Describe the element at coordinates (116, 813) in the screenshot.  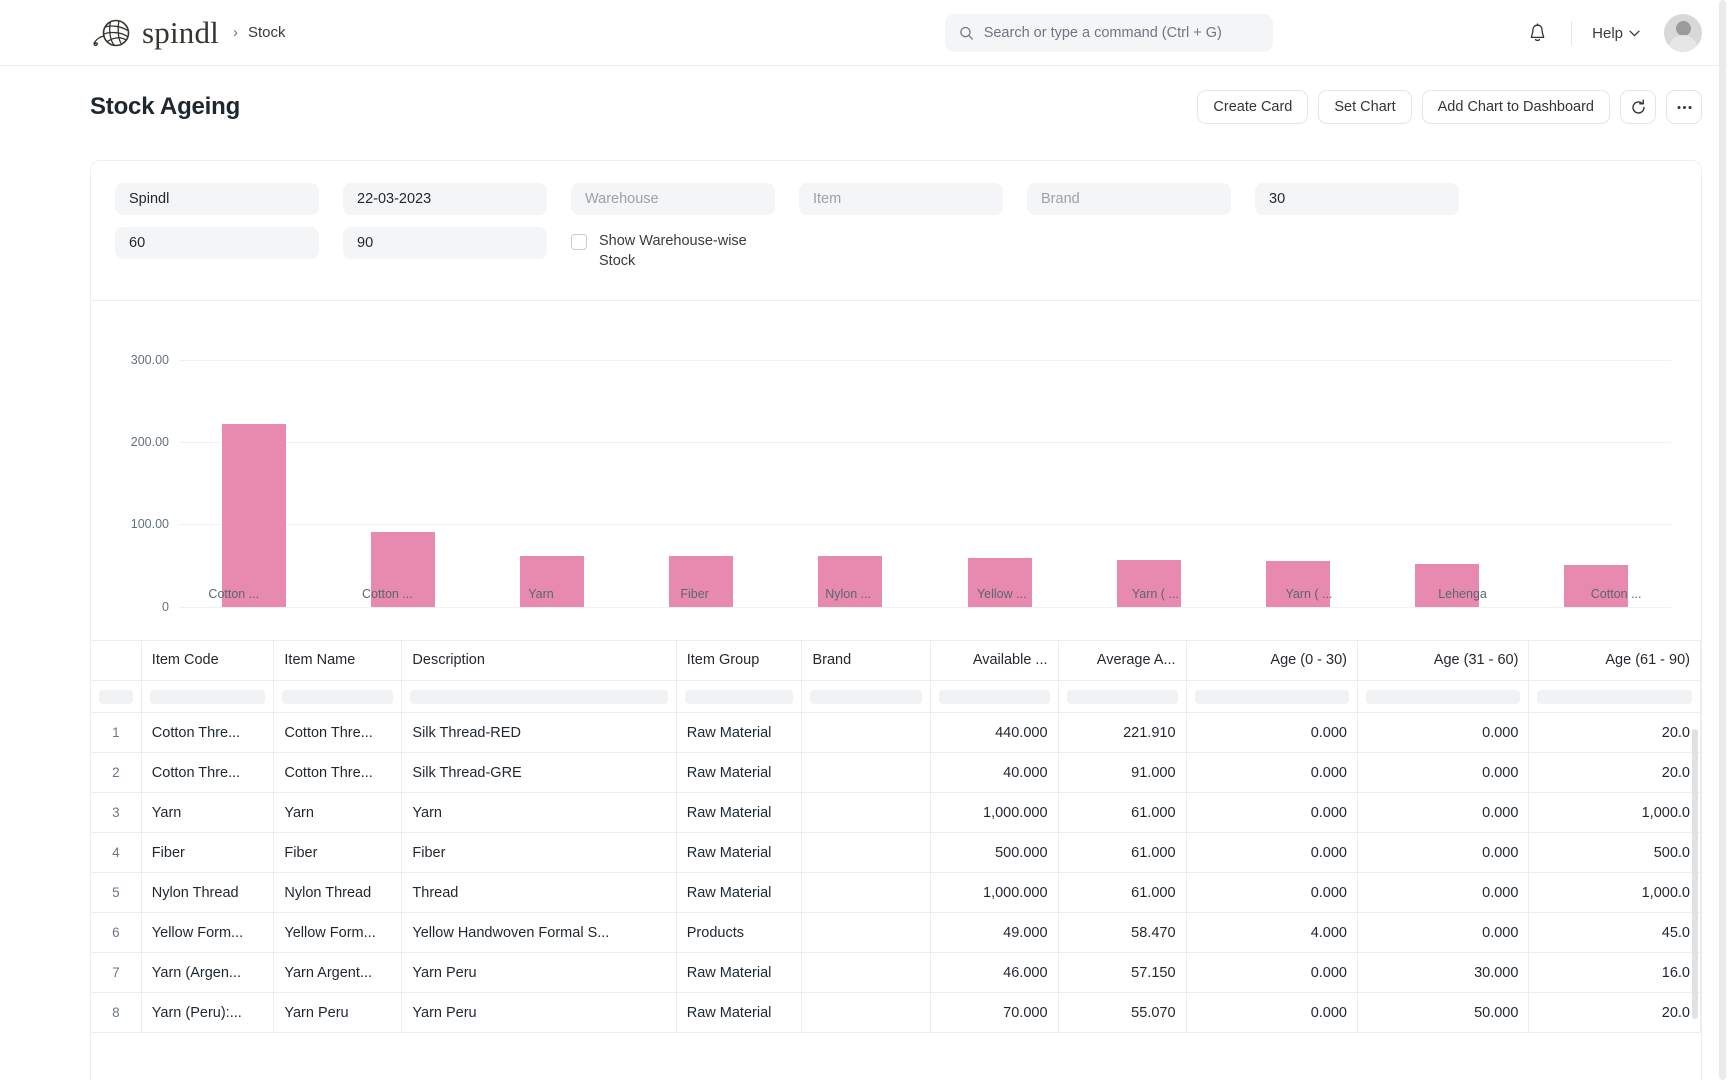
I see `cell-idx: 3` at that location.